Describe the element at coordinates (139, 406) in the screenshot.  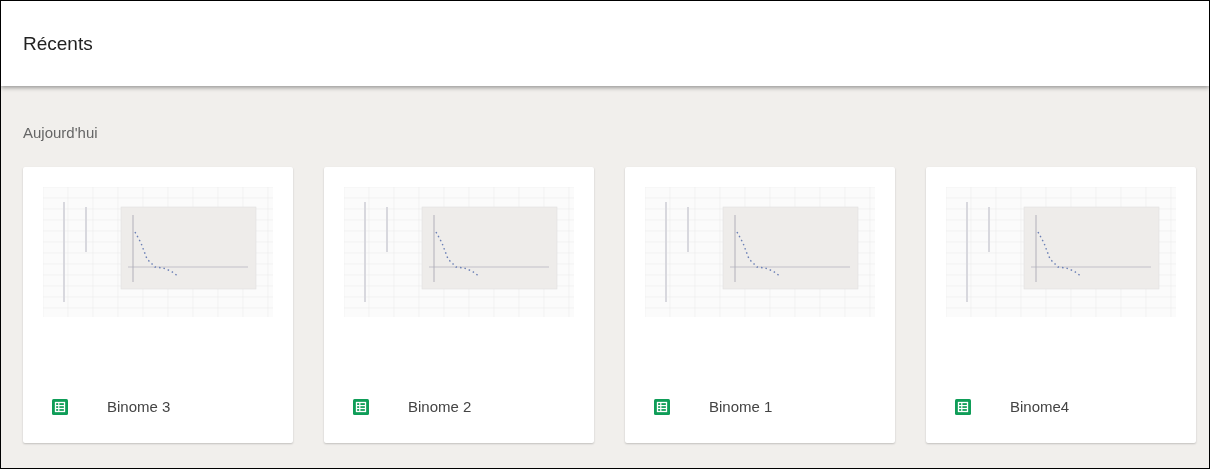
I see `file-name: Binome 3` at that location.